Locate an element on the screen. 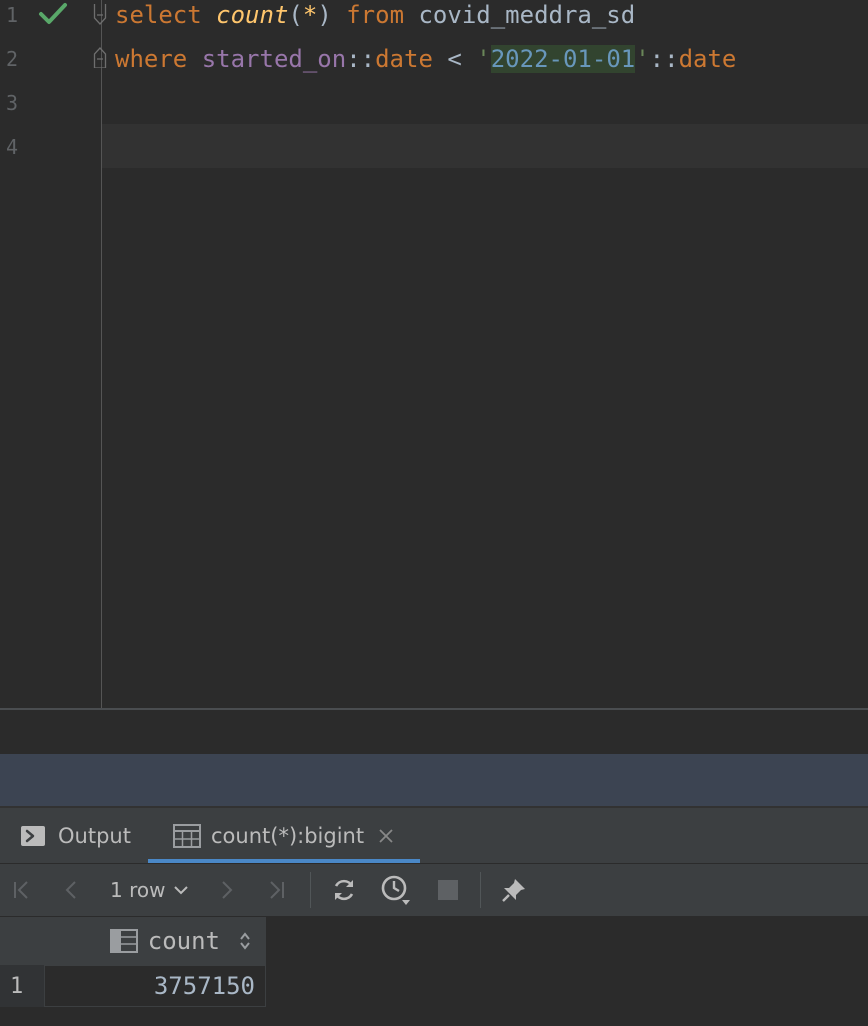 Image resolution: width=868 pixels, height=1026 pixels. column-name: started_on is located at coordinates (274, 59).